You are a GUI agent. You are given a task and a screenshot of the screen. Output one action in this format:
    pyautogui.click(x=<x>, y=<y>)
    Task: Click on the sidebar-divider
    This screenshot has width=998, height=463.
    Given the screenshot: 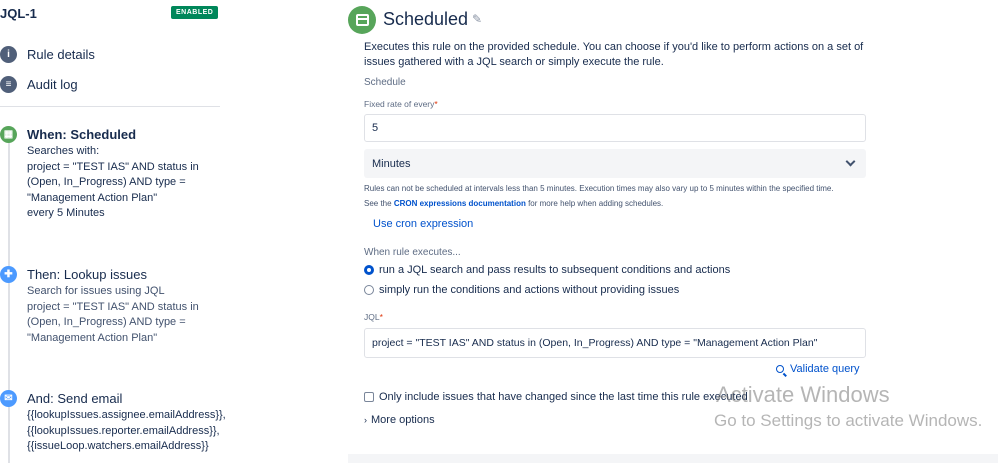 What is the action you would take?
    pyautogui.click(x=110, y=106)
    